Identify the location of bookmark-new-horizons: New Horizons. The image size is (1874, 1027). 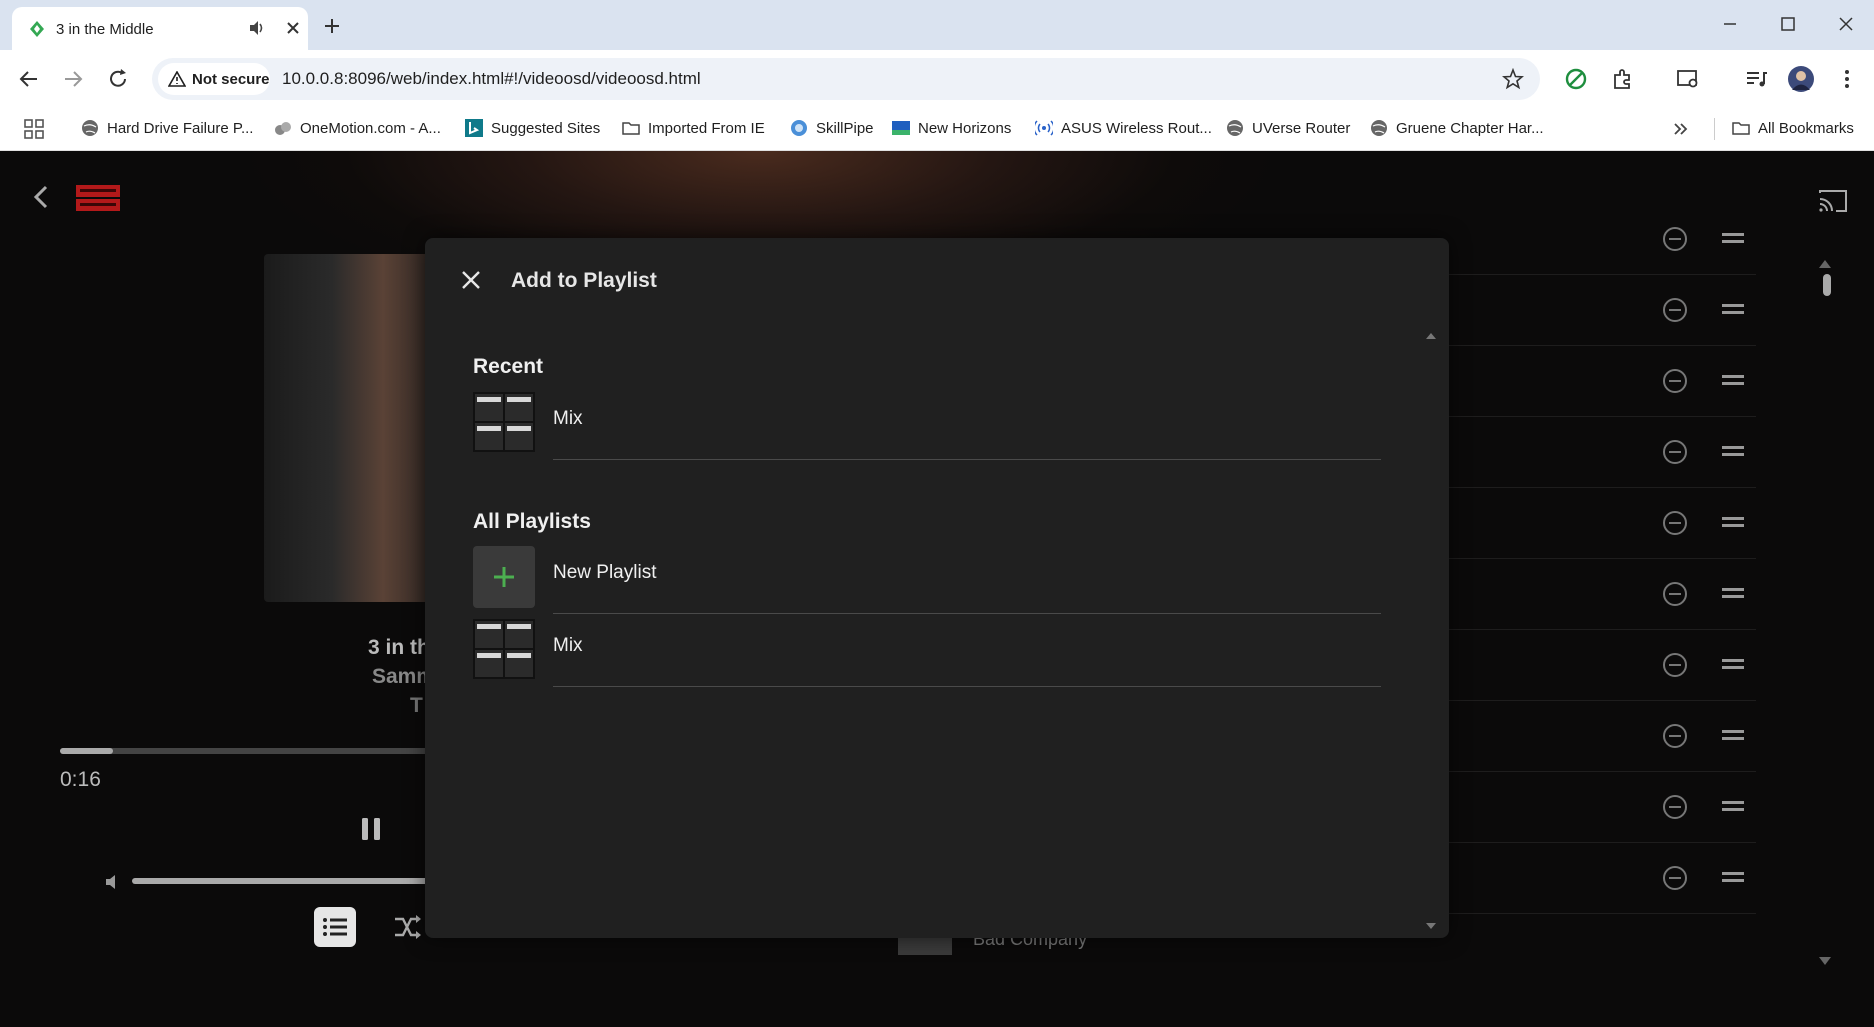
(951, 128).